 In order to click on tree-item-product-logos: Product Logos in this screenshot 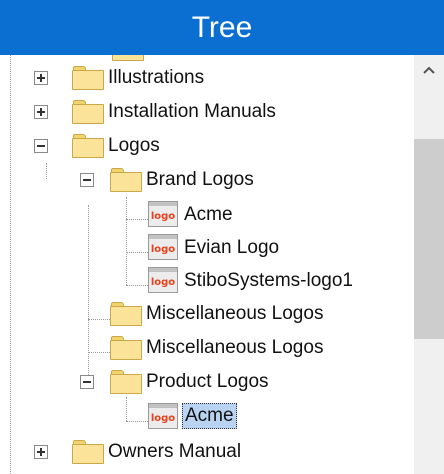, I will do `click(207, 382)`.